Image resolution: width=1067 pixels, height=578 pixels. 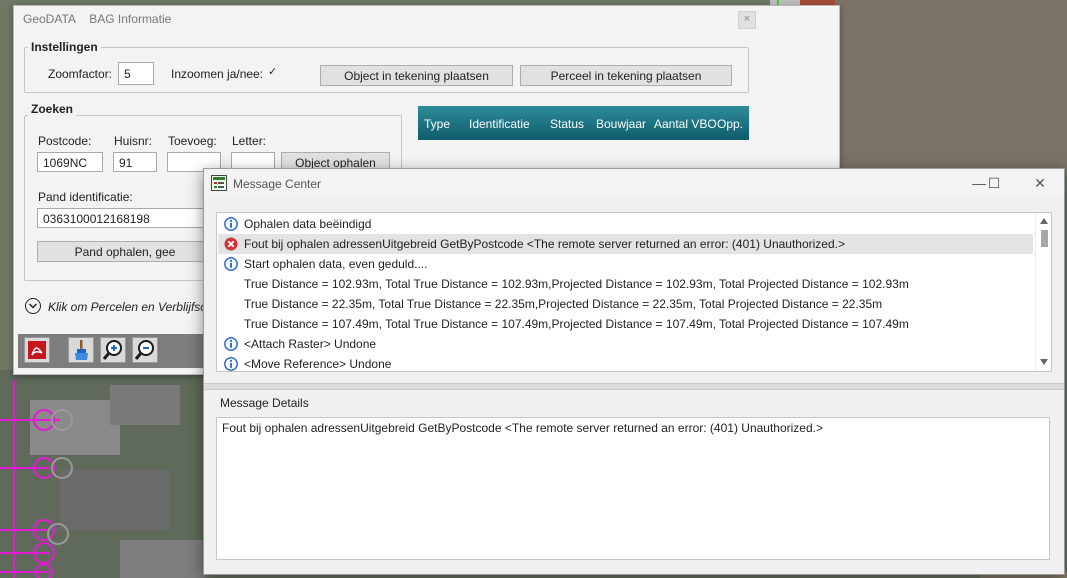 What do you see at coordinates (64, 47) in the screenshot?
I see `instellingen-legend: Instellingen` at bounding box center [64, 47].